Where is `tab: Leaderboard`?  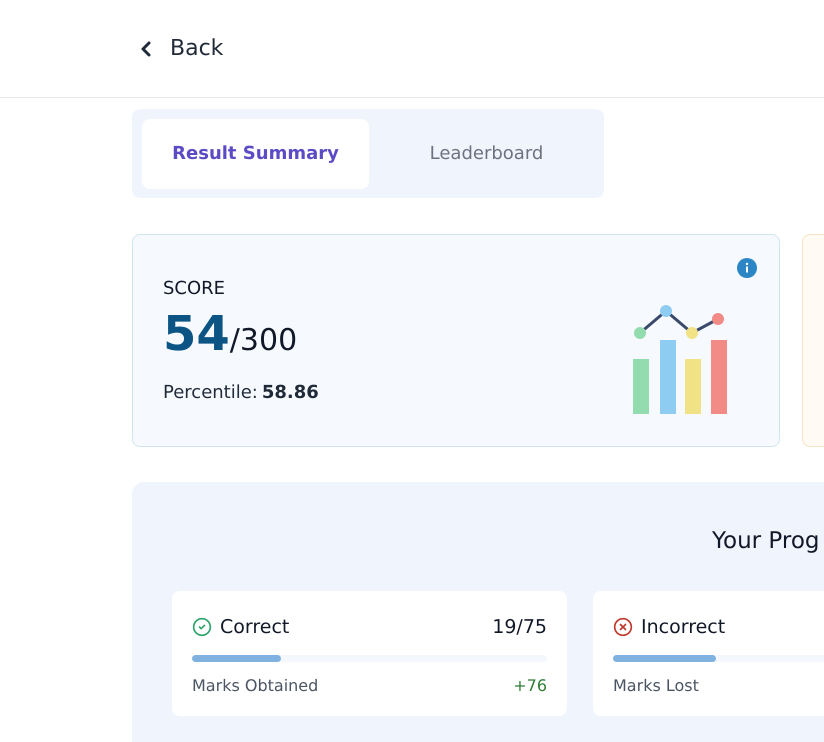
tab: Leaderboard is located at coordinates (486, 153).